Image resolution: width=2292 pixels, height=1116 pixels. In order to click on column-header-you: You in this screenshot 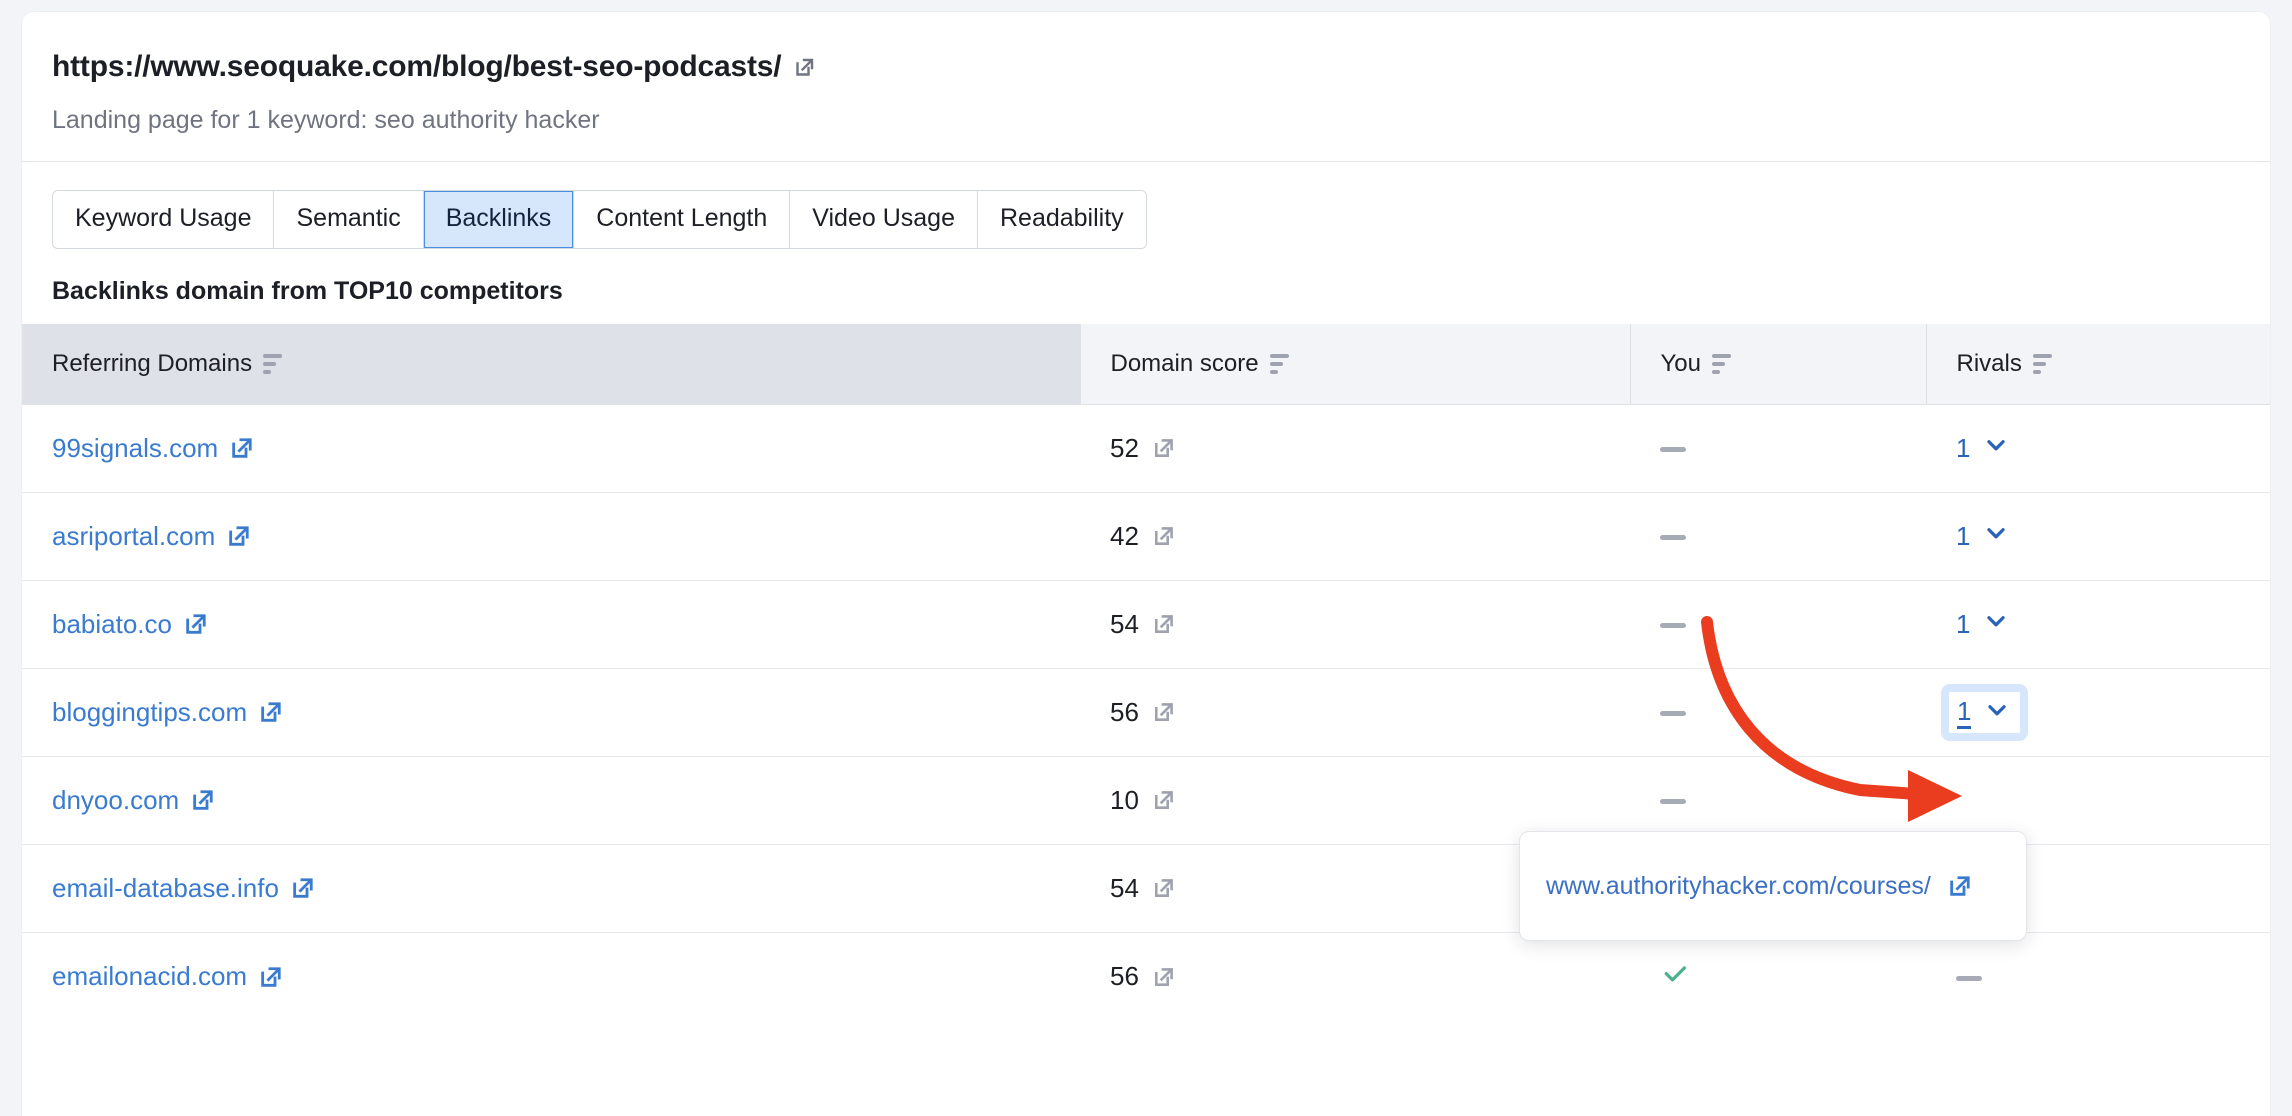, I will do `click(1777, 364)`.